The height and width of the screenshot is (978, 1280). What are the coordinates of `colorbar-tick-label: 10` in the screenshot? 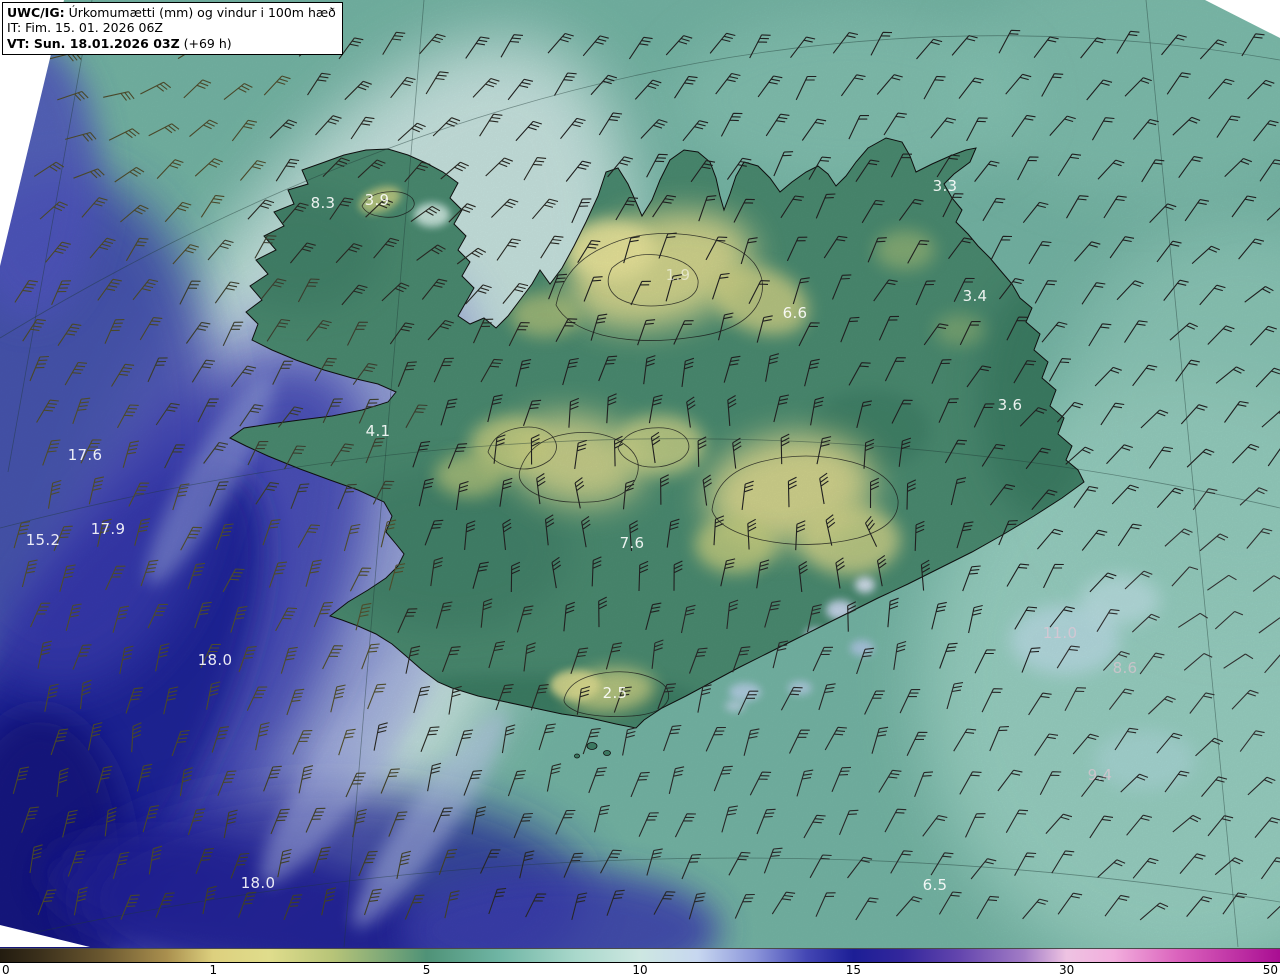 It's located at (640, 970).